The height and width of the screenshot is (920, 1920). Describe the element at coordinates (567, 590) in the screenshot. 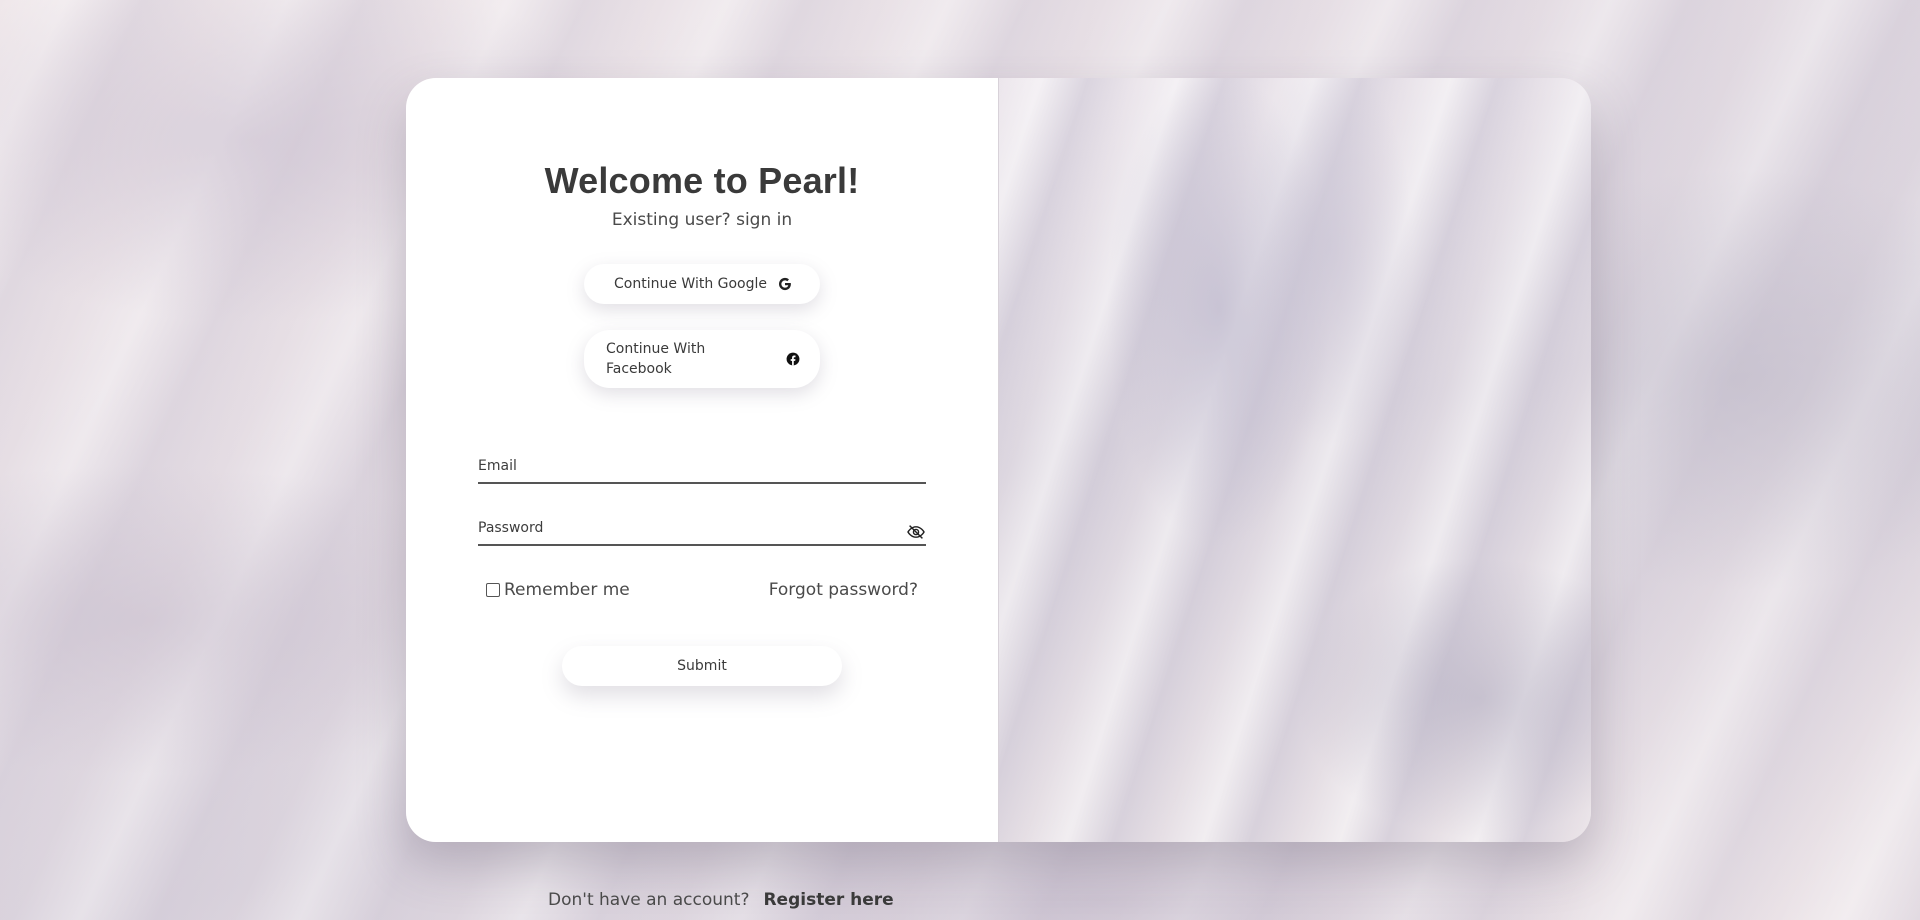

I see `remember-me-label: Remember me` at that location.